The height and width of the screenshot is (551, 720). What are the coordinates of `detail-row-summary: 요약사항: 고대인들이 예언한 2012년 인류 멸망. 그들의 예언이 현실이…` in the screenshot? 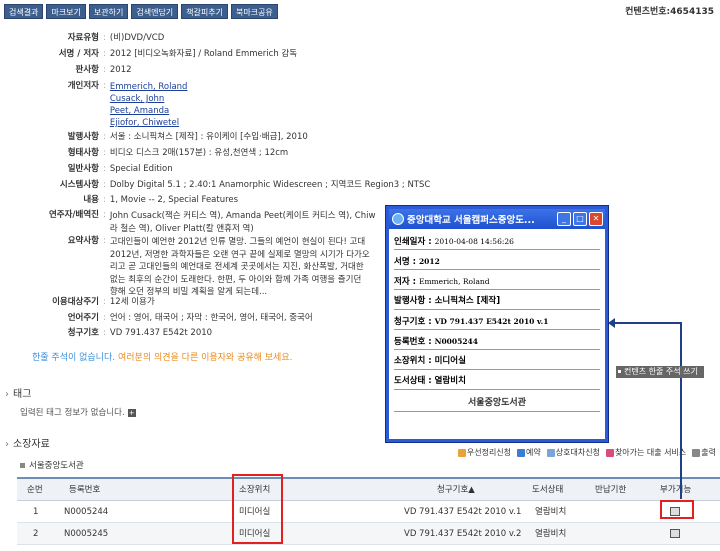 It's located at (185, 267).